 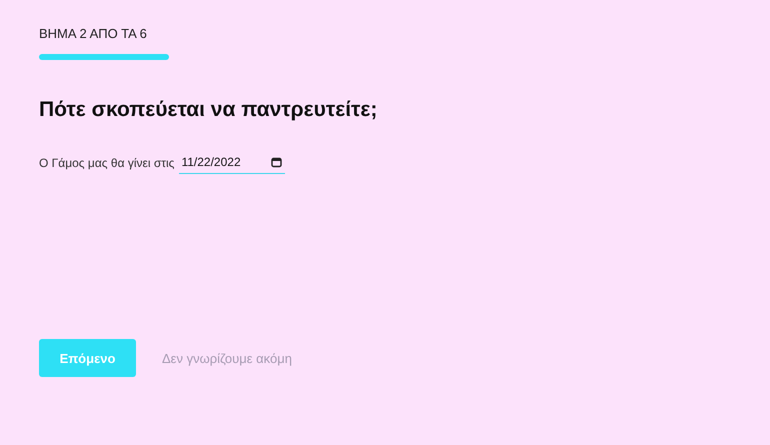 I want to click on question-heading: Πότε σκοπεύεται να παντρευτείτε;, so click(x=208, y=110).